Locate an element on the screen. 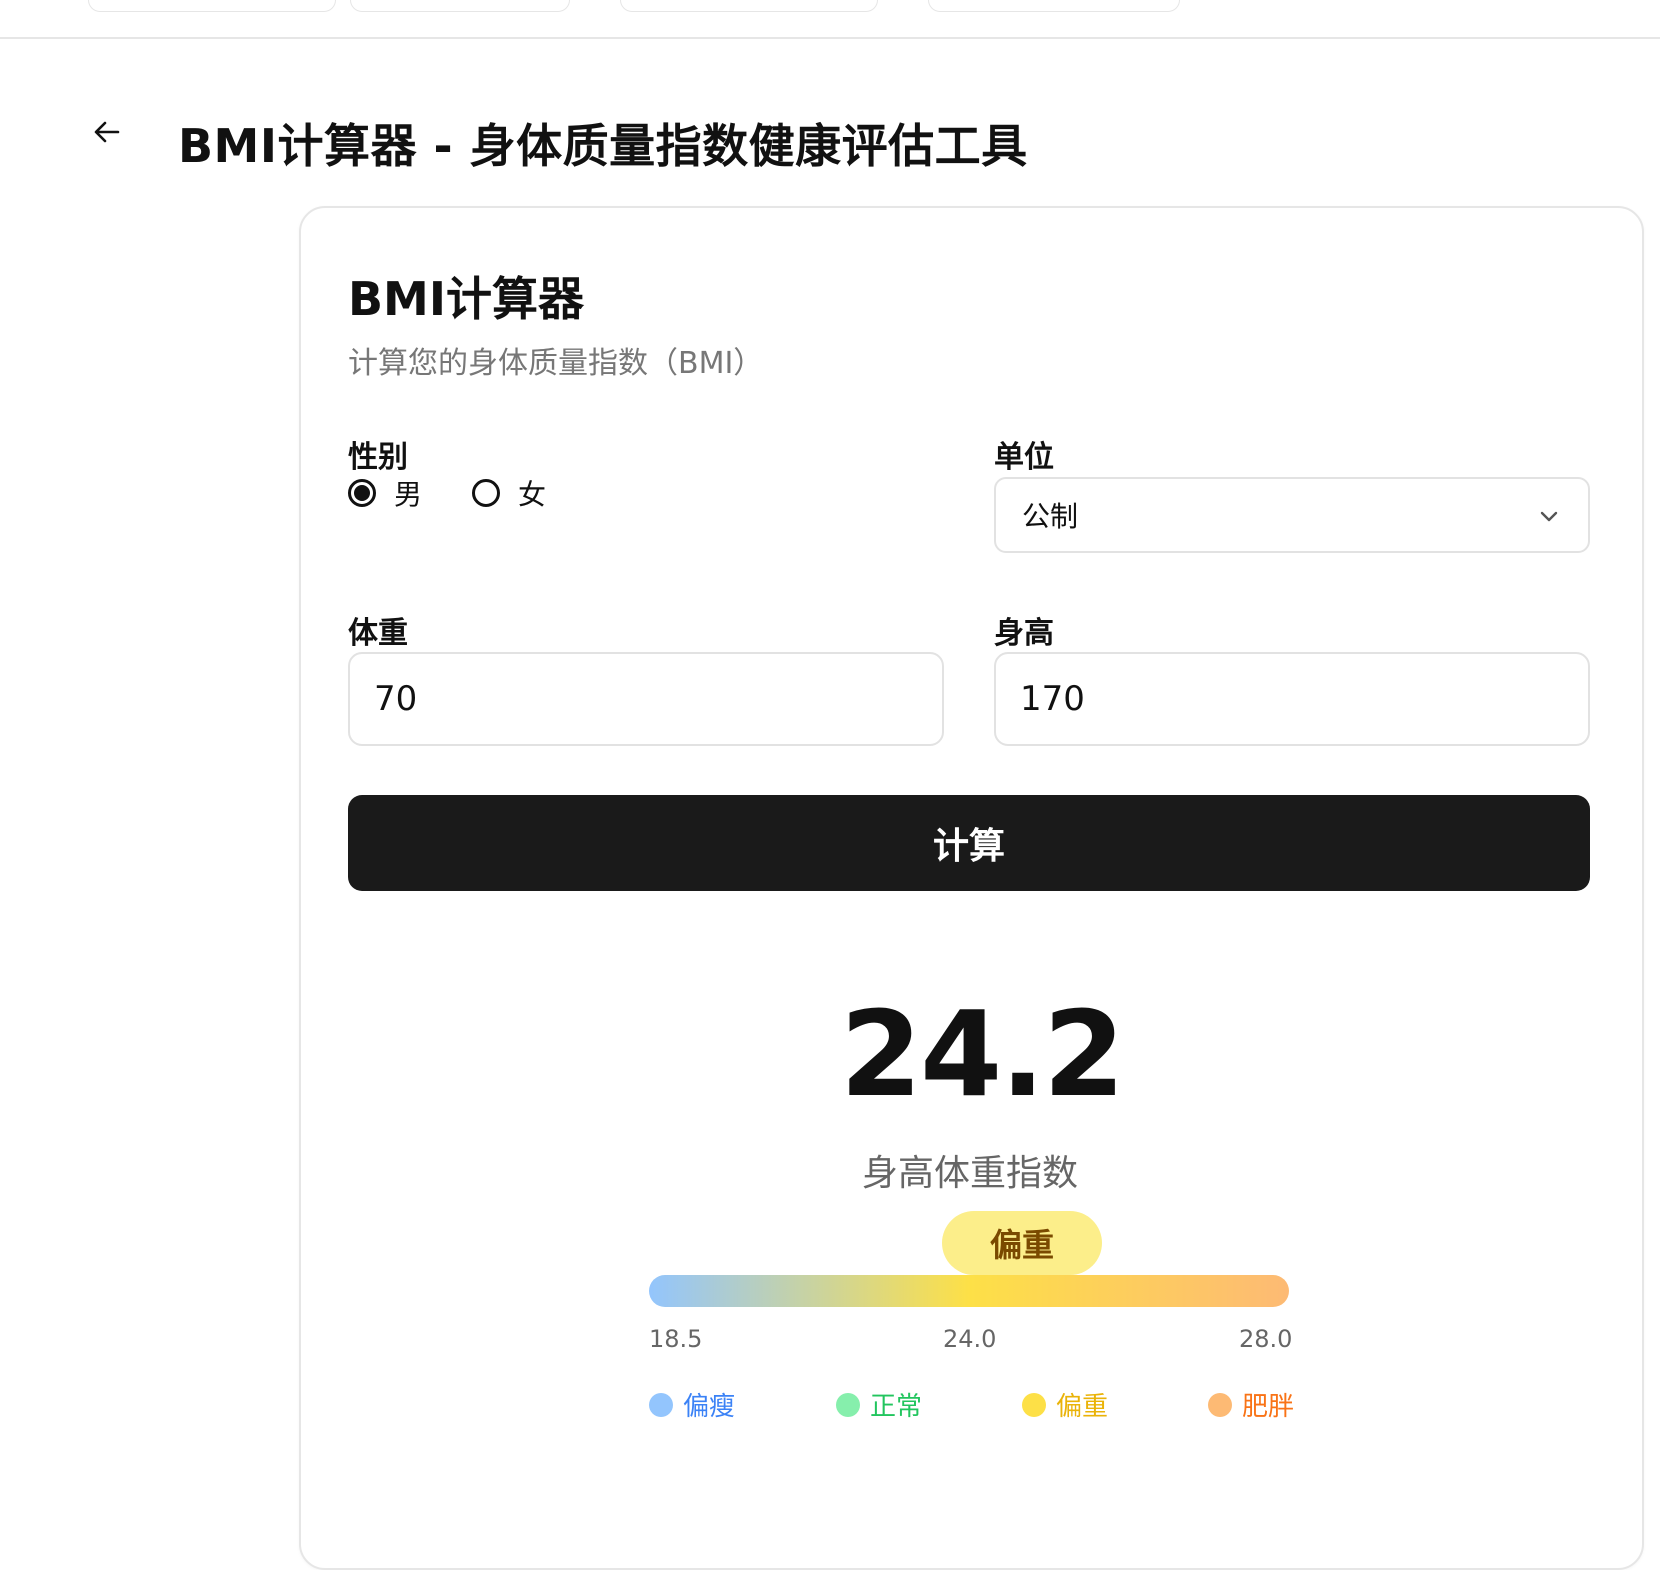 The width and height of the screenshot is (1660, 1570). height-label: 身高 is located at coordinates (1024, 633).